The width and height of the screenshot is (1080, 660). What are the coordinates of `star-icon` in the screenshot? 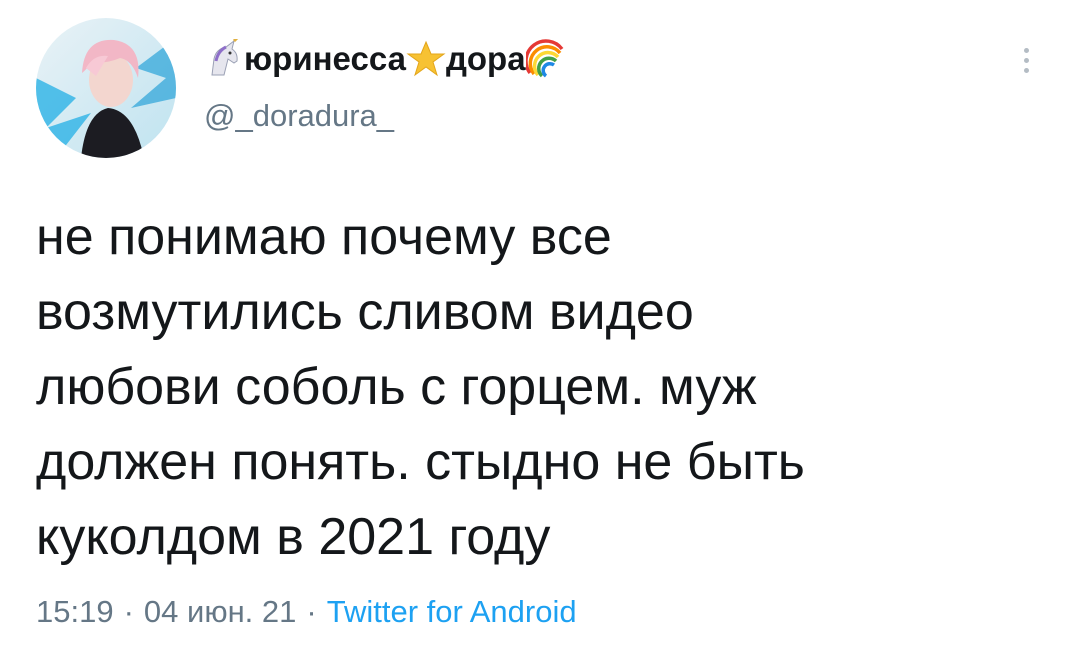 It's located at (426, 59).